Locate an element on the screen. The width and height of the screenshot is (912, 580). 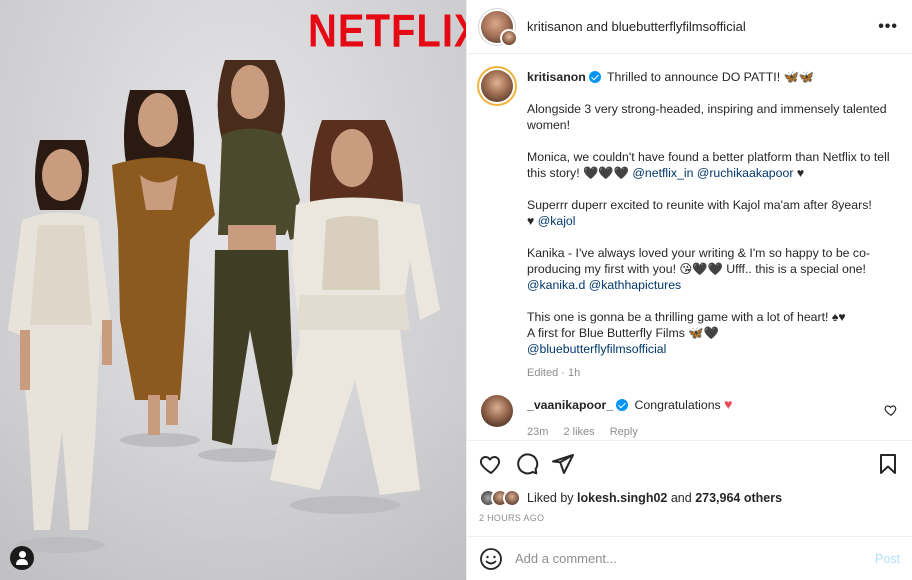
likes-prefix: Liked by is located at coordinates (550, 498).